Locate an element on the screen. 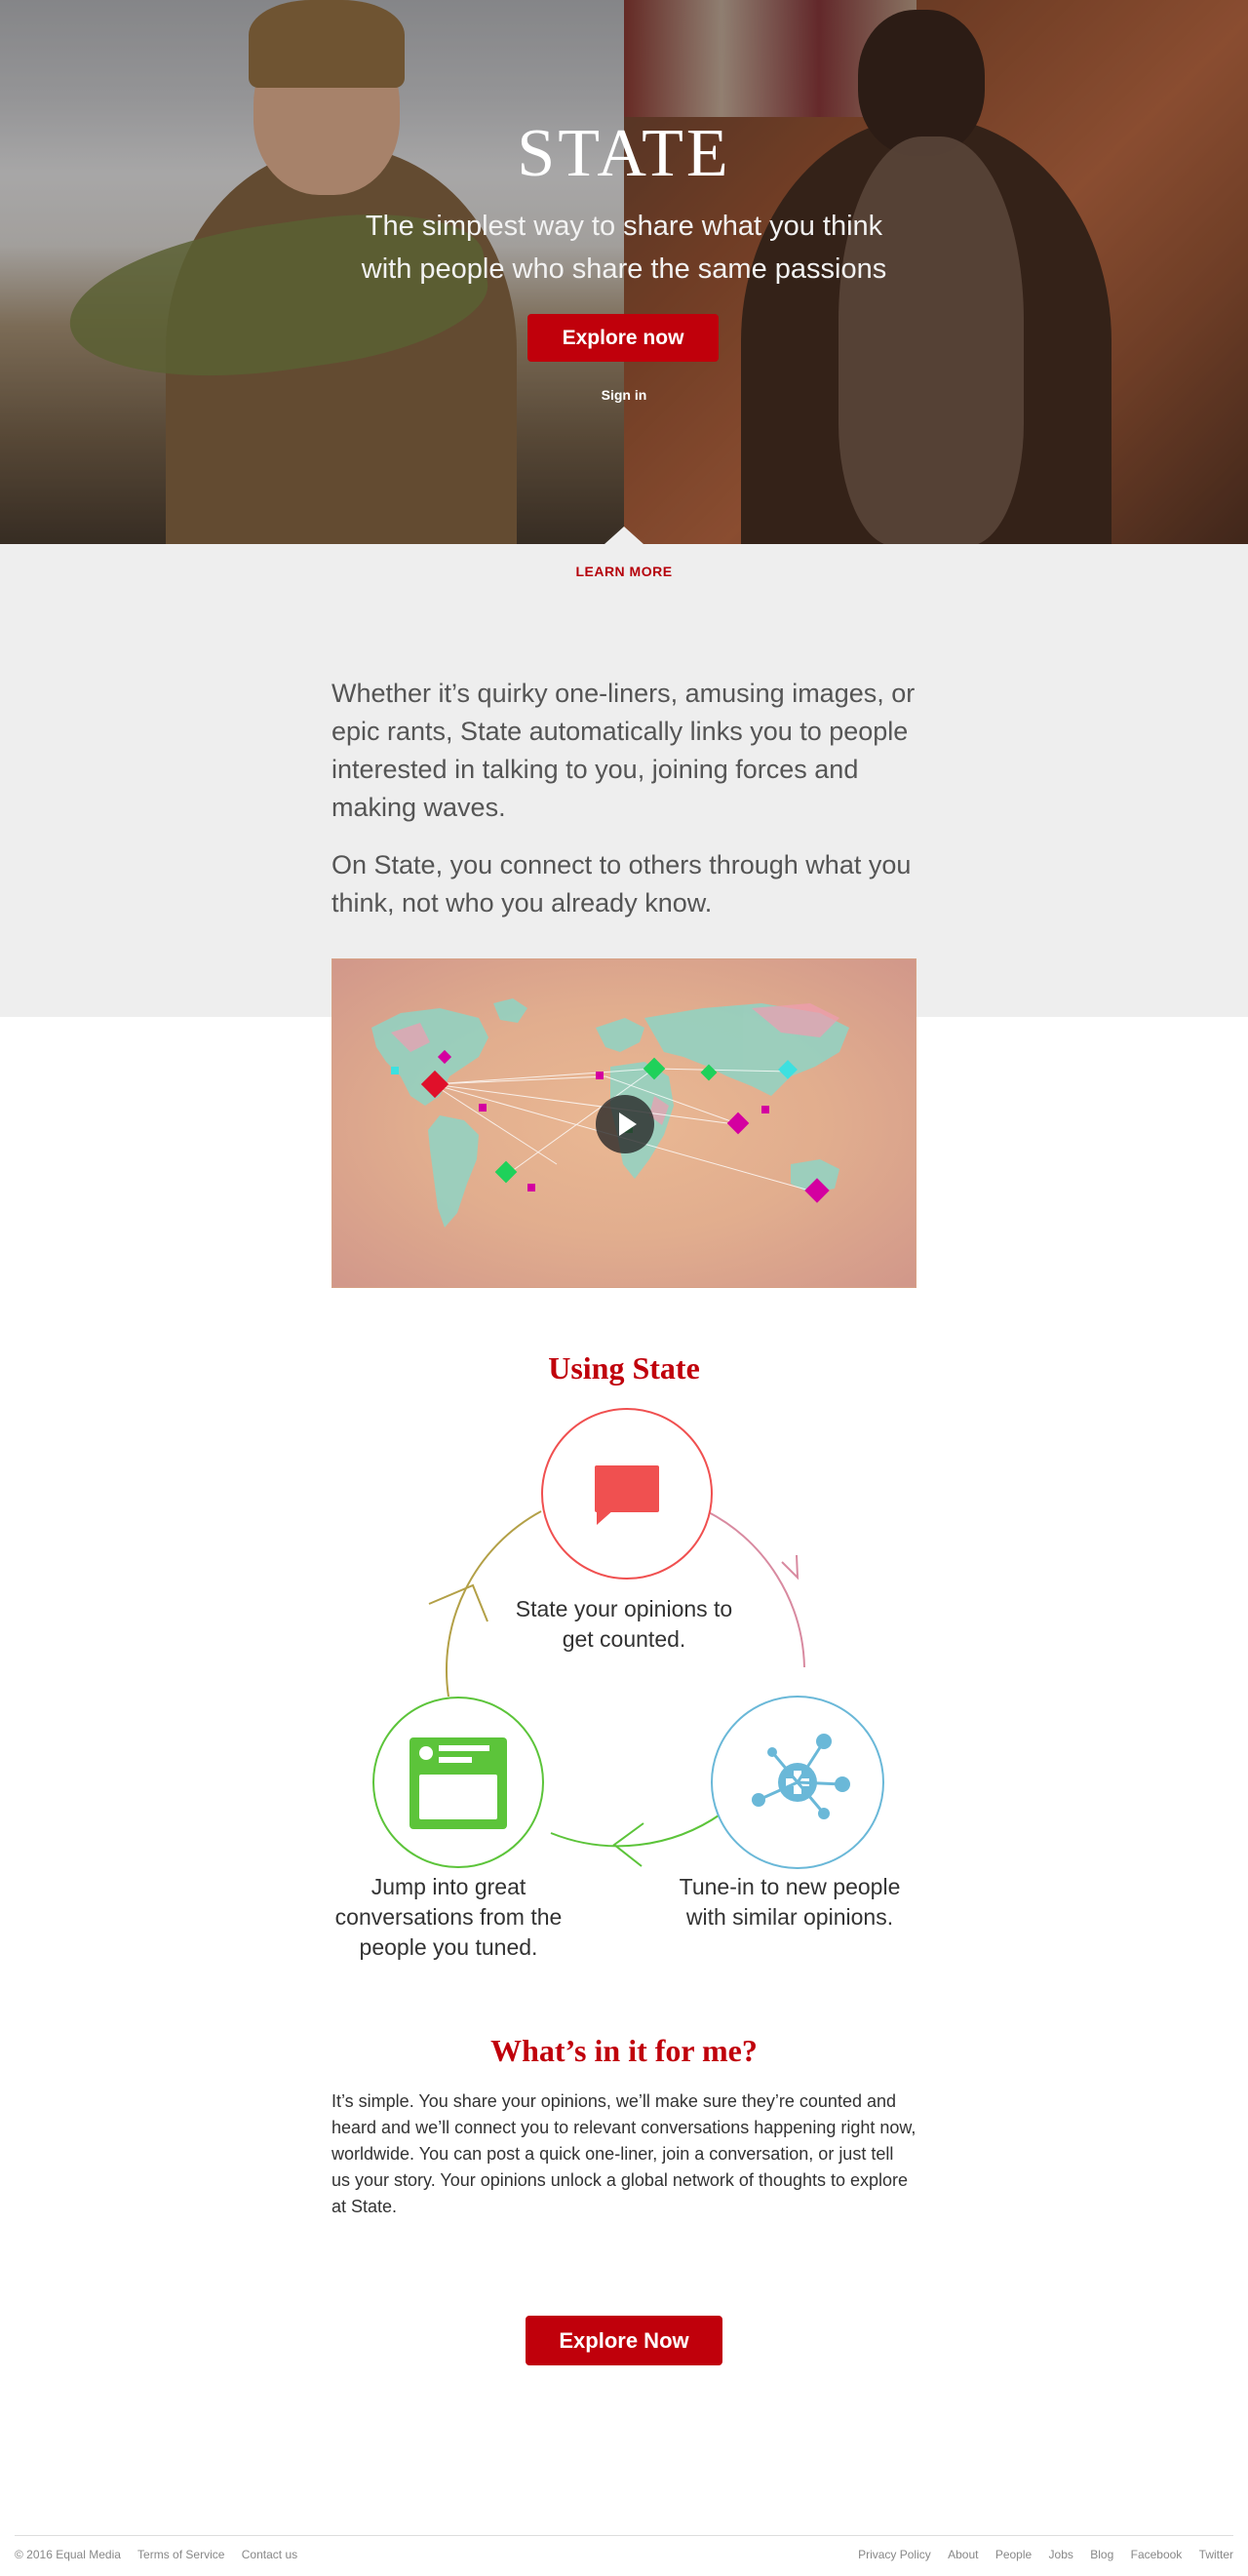  intro-video is located at coordinates (624, 1123).